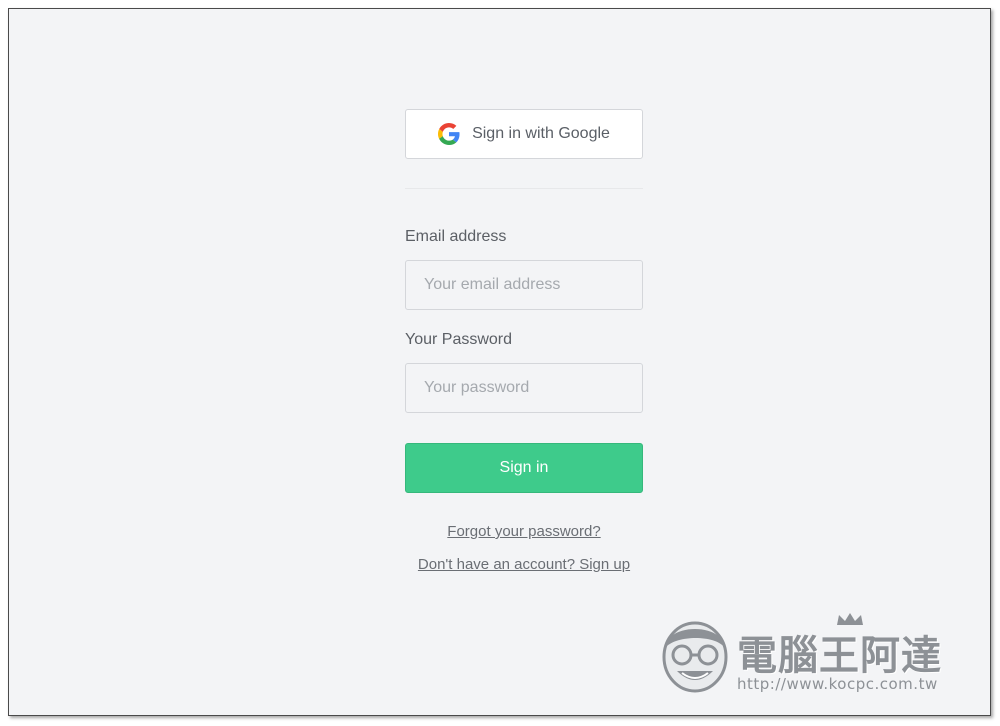 The image size is (1000, 726). What do you see at coordinates (524, 531) in the screenshot?
I see `forgot-password-link: Forgot your password?` at bounding box center [524, 531].